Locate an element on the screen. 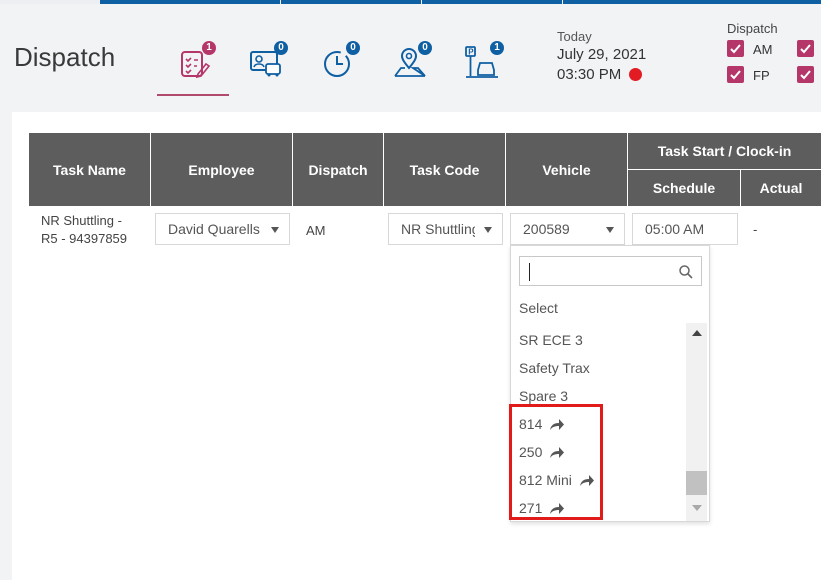 The width and height of the screenshot is (821, 580). dispatch-filter-label: Dispatch is located at coordinates (752, 28).